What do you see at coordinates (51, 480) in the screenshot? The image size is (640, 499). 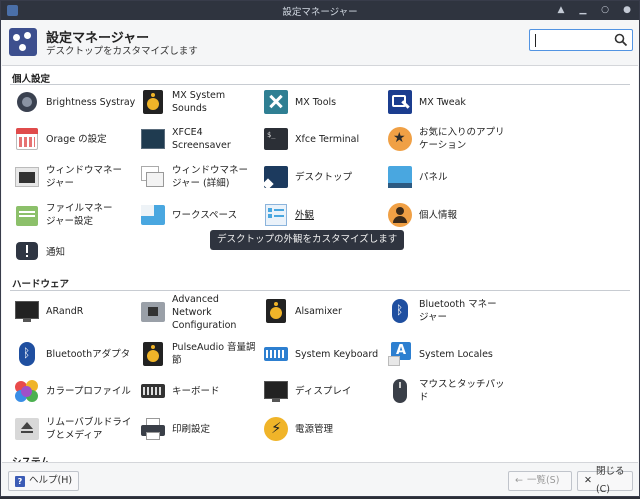 I see `help-label: ヘルプ(H)` at bounding box center [51, 480].